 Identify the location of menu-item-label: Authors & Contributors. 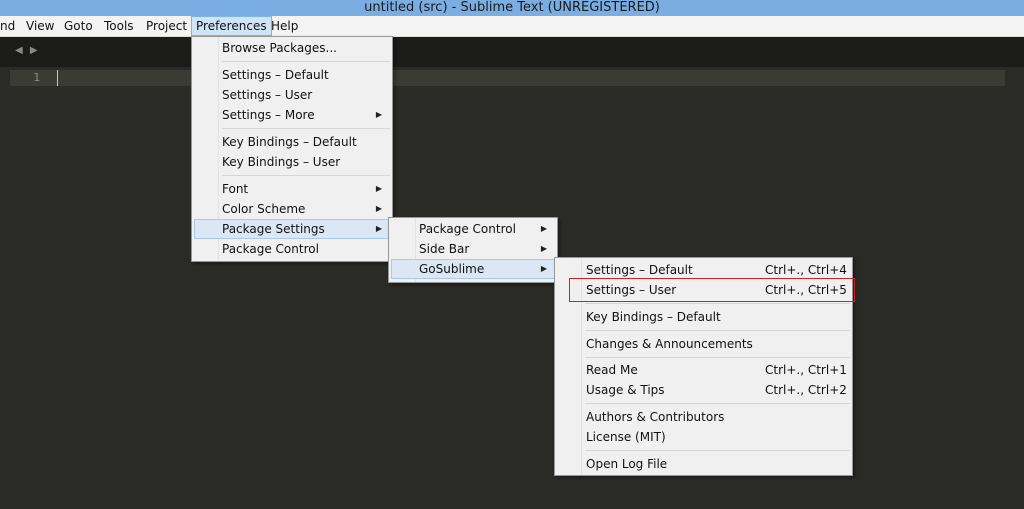
(655, 417).